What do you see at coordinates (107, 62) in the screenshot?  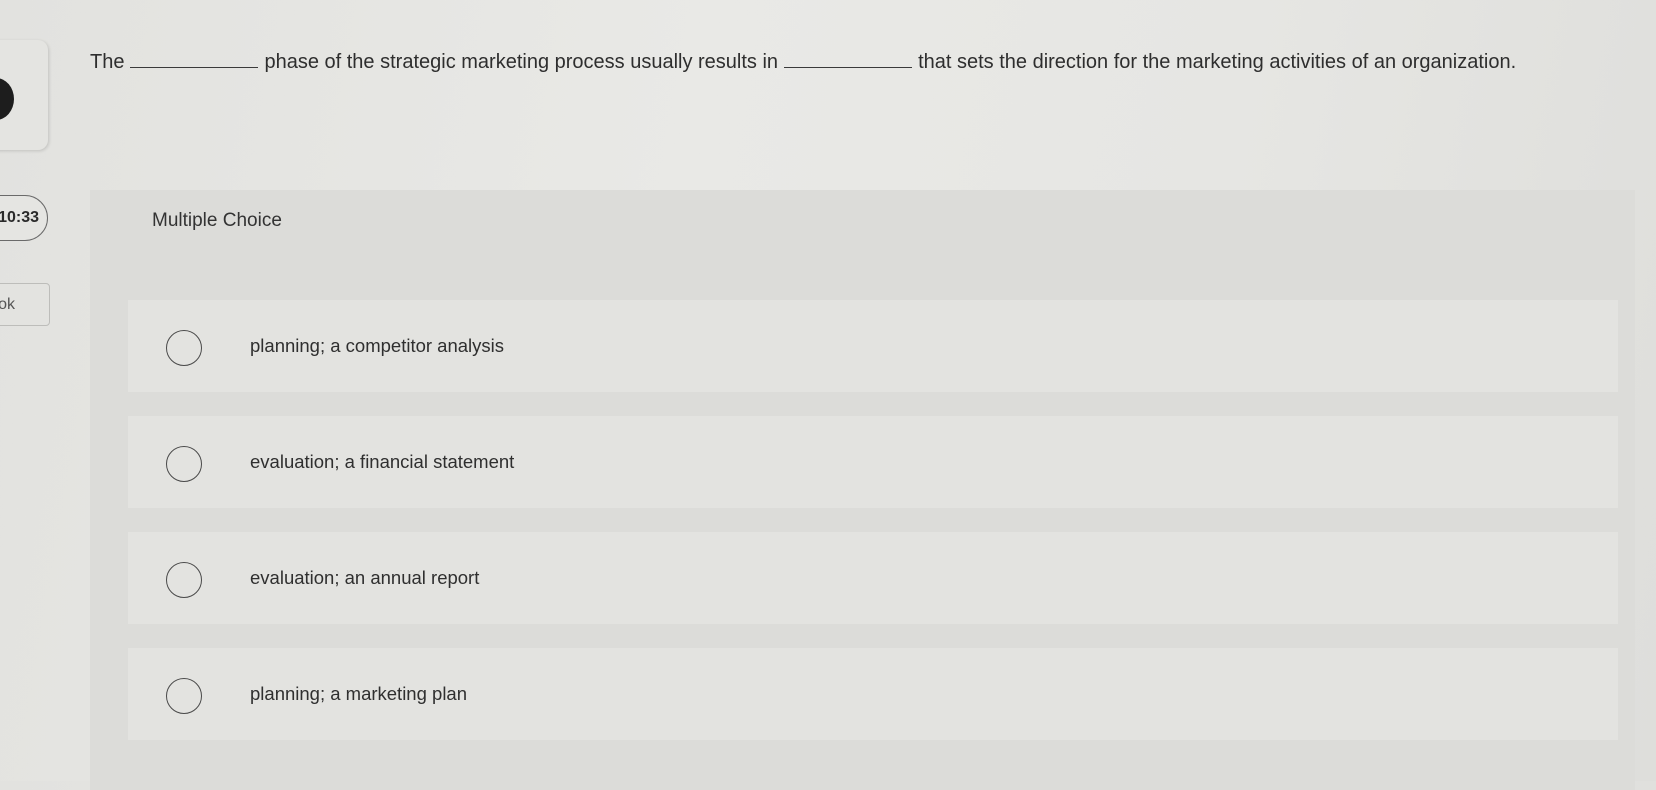 I see `question-part-1: The` at bounding box center [107, 62].